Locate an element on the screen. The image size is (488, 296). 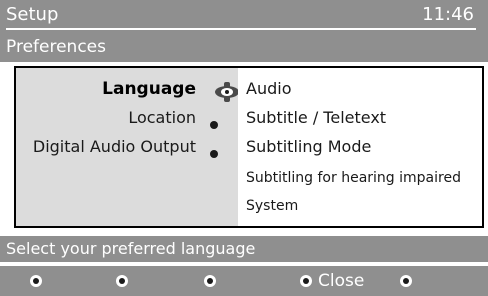
hint-text: Select your preferred language is located at coordinates (131, 248).